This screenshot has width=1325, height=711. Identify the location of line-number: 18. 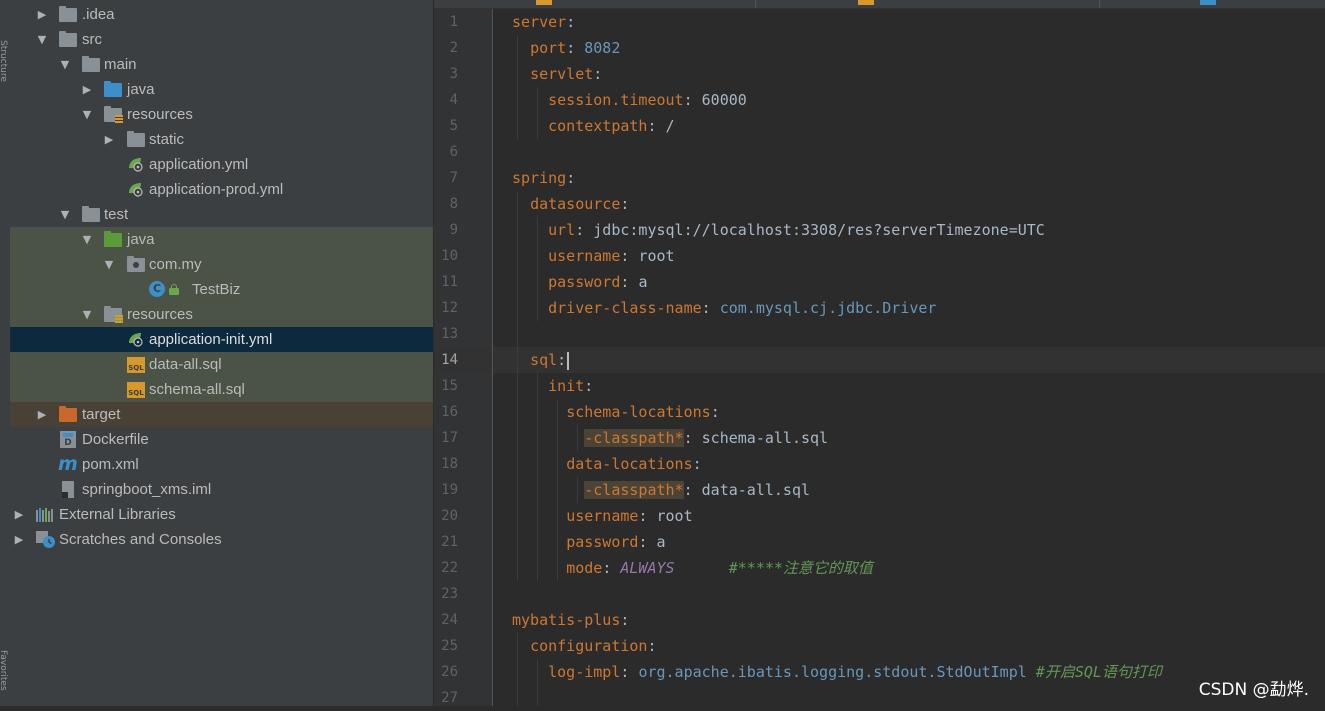
(449, 464).